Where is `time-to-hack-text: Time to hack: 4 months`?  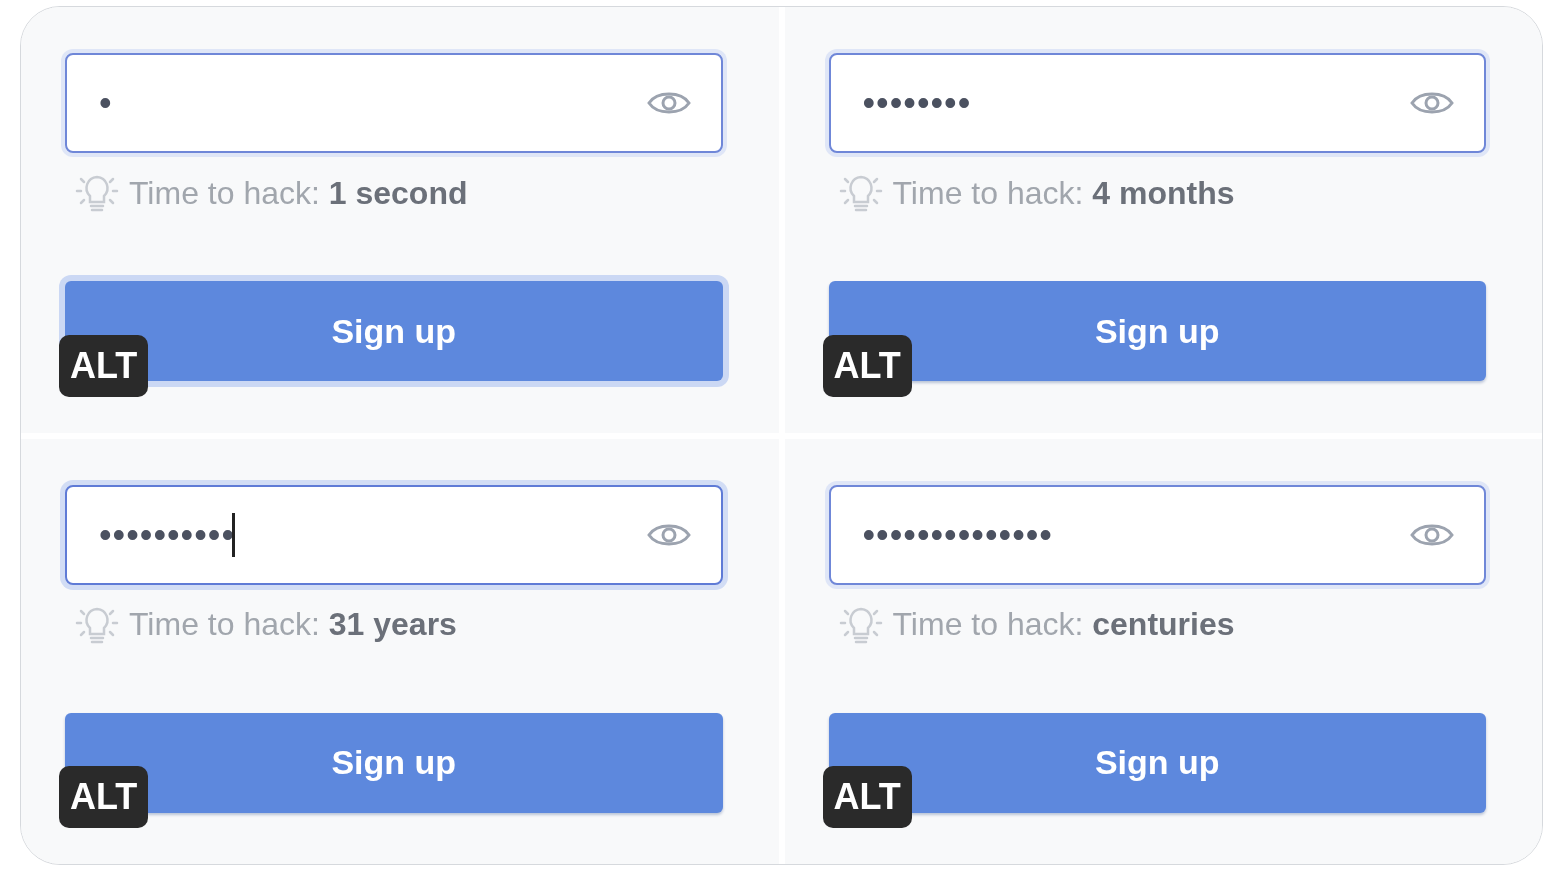 time-to-hack-text: Time to hack: 4 months is located at coordinates (1063, 193).